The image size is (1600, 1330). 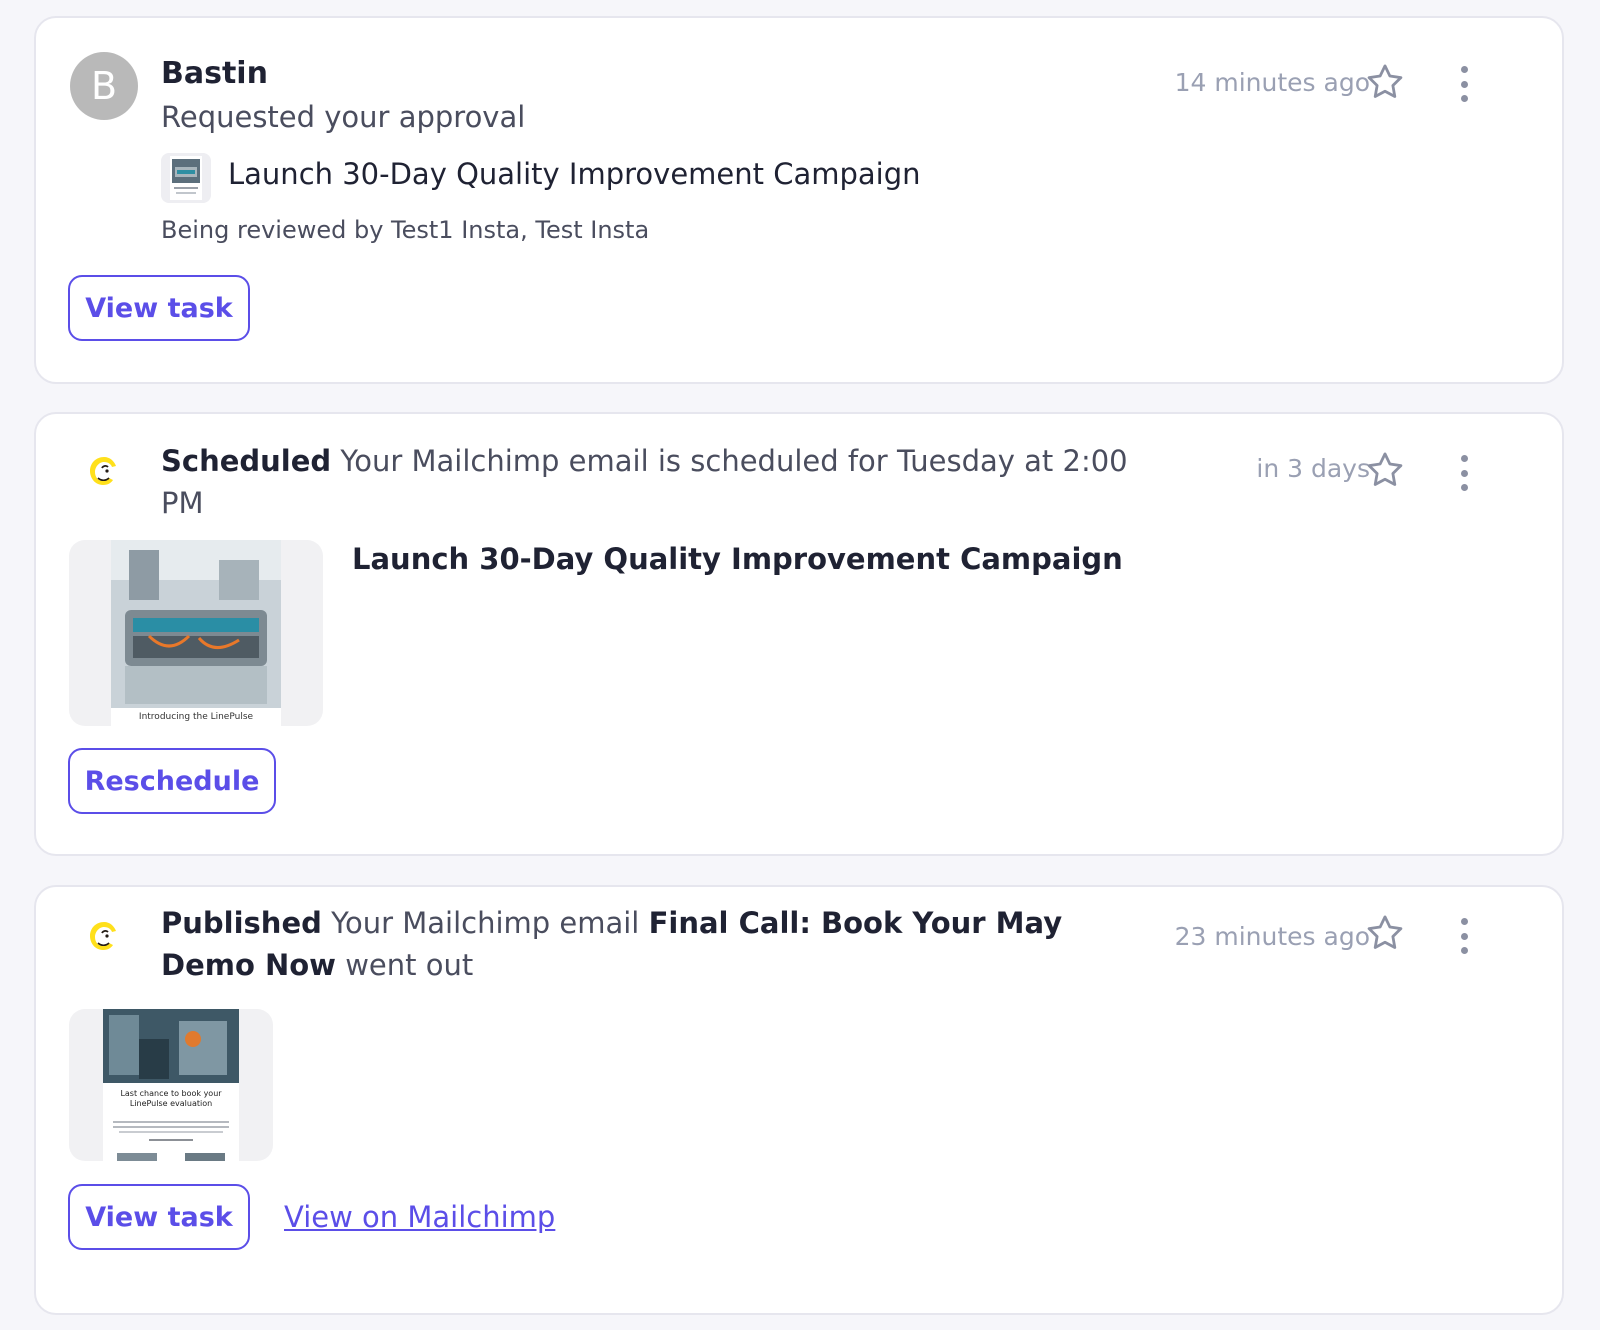 I want to click on status-label: Scheduled, so click(x=246, y=461).